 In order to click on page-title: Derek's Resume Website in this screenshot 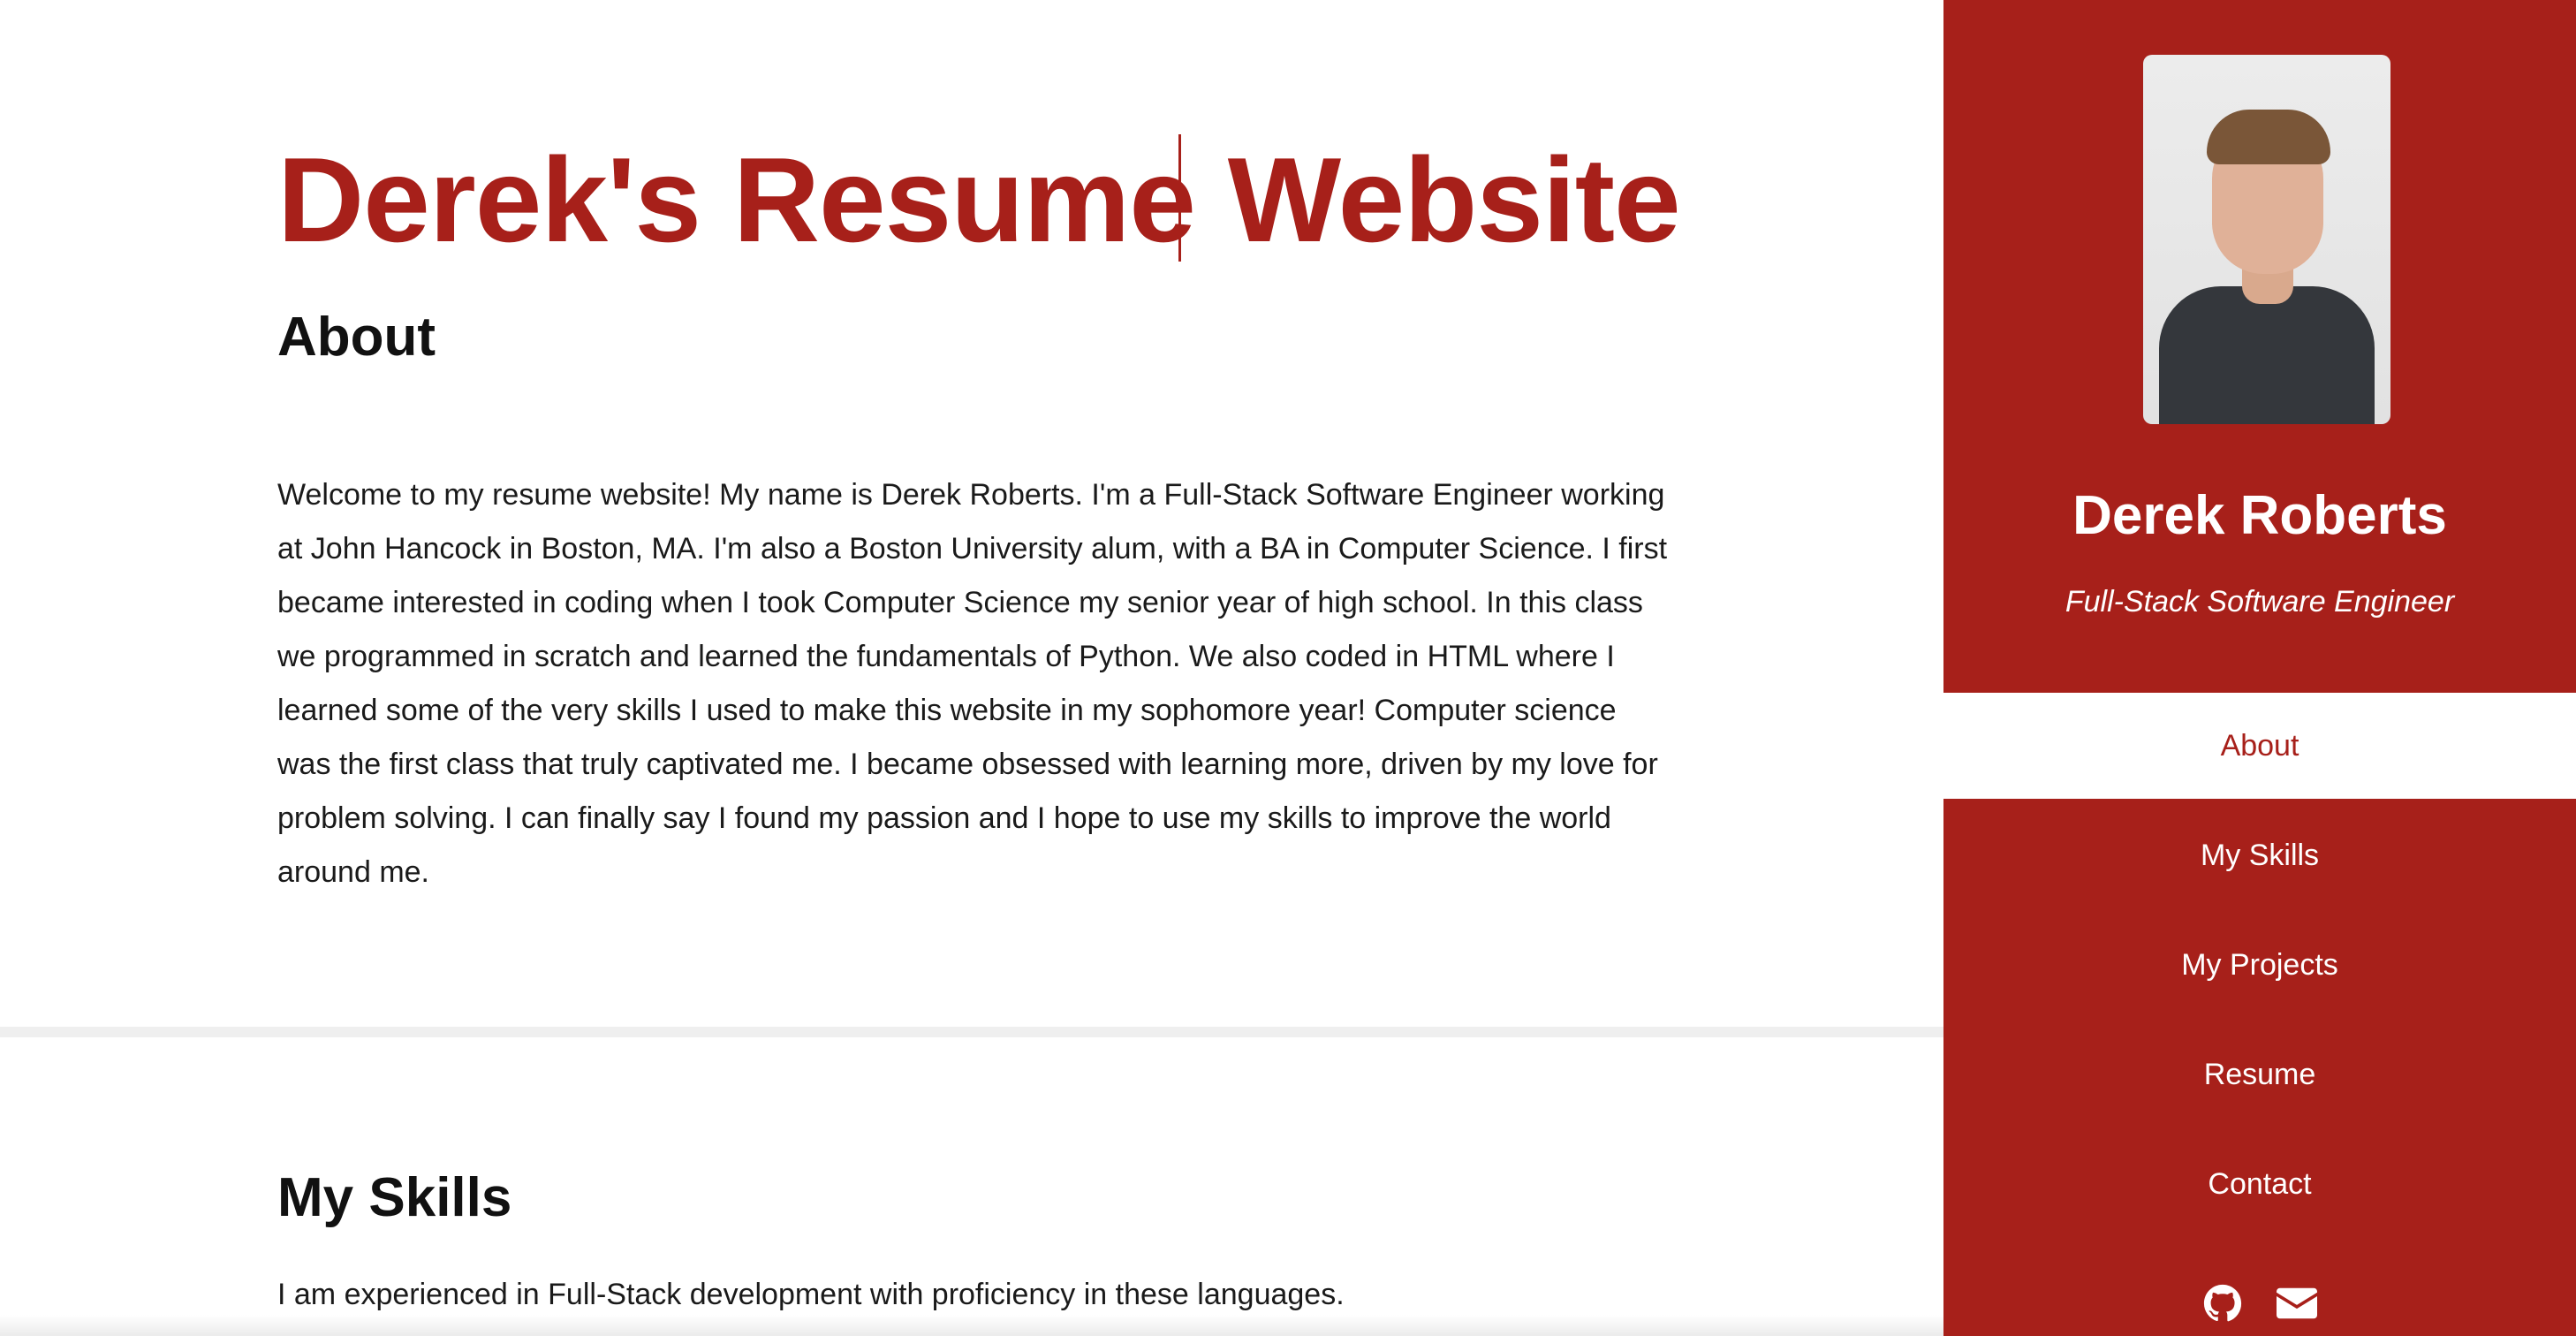, I will do `click(979, 200)`.